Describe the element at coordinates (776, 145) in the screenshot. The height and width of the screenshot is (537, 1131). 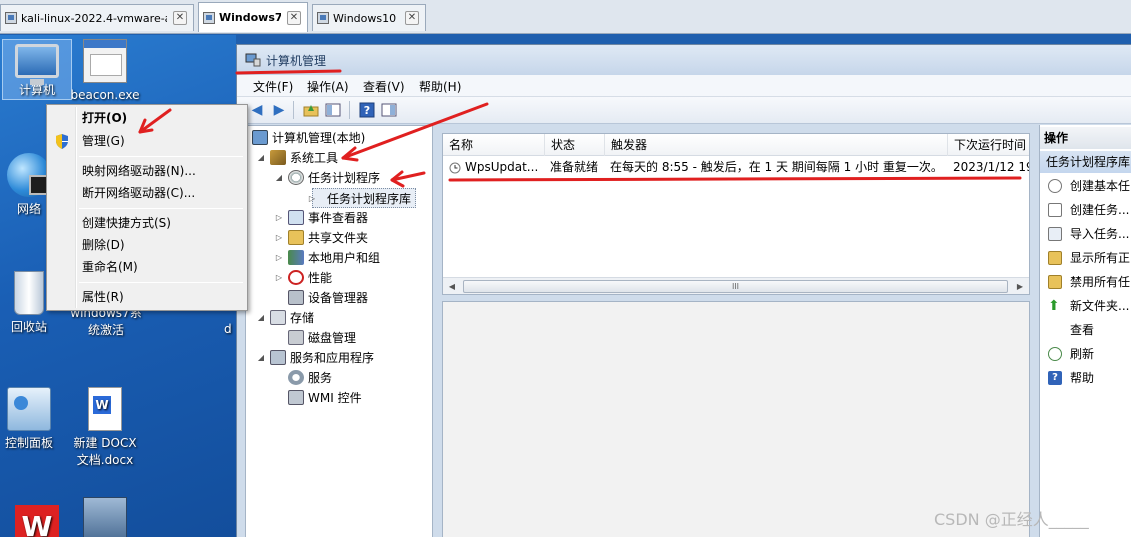
I see `column-header-trigger: 触发器` at that location.